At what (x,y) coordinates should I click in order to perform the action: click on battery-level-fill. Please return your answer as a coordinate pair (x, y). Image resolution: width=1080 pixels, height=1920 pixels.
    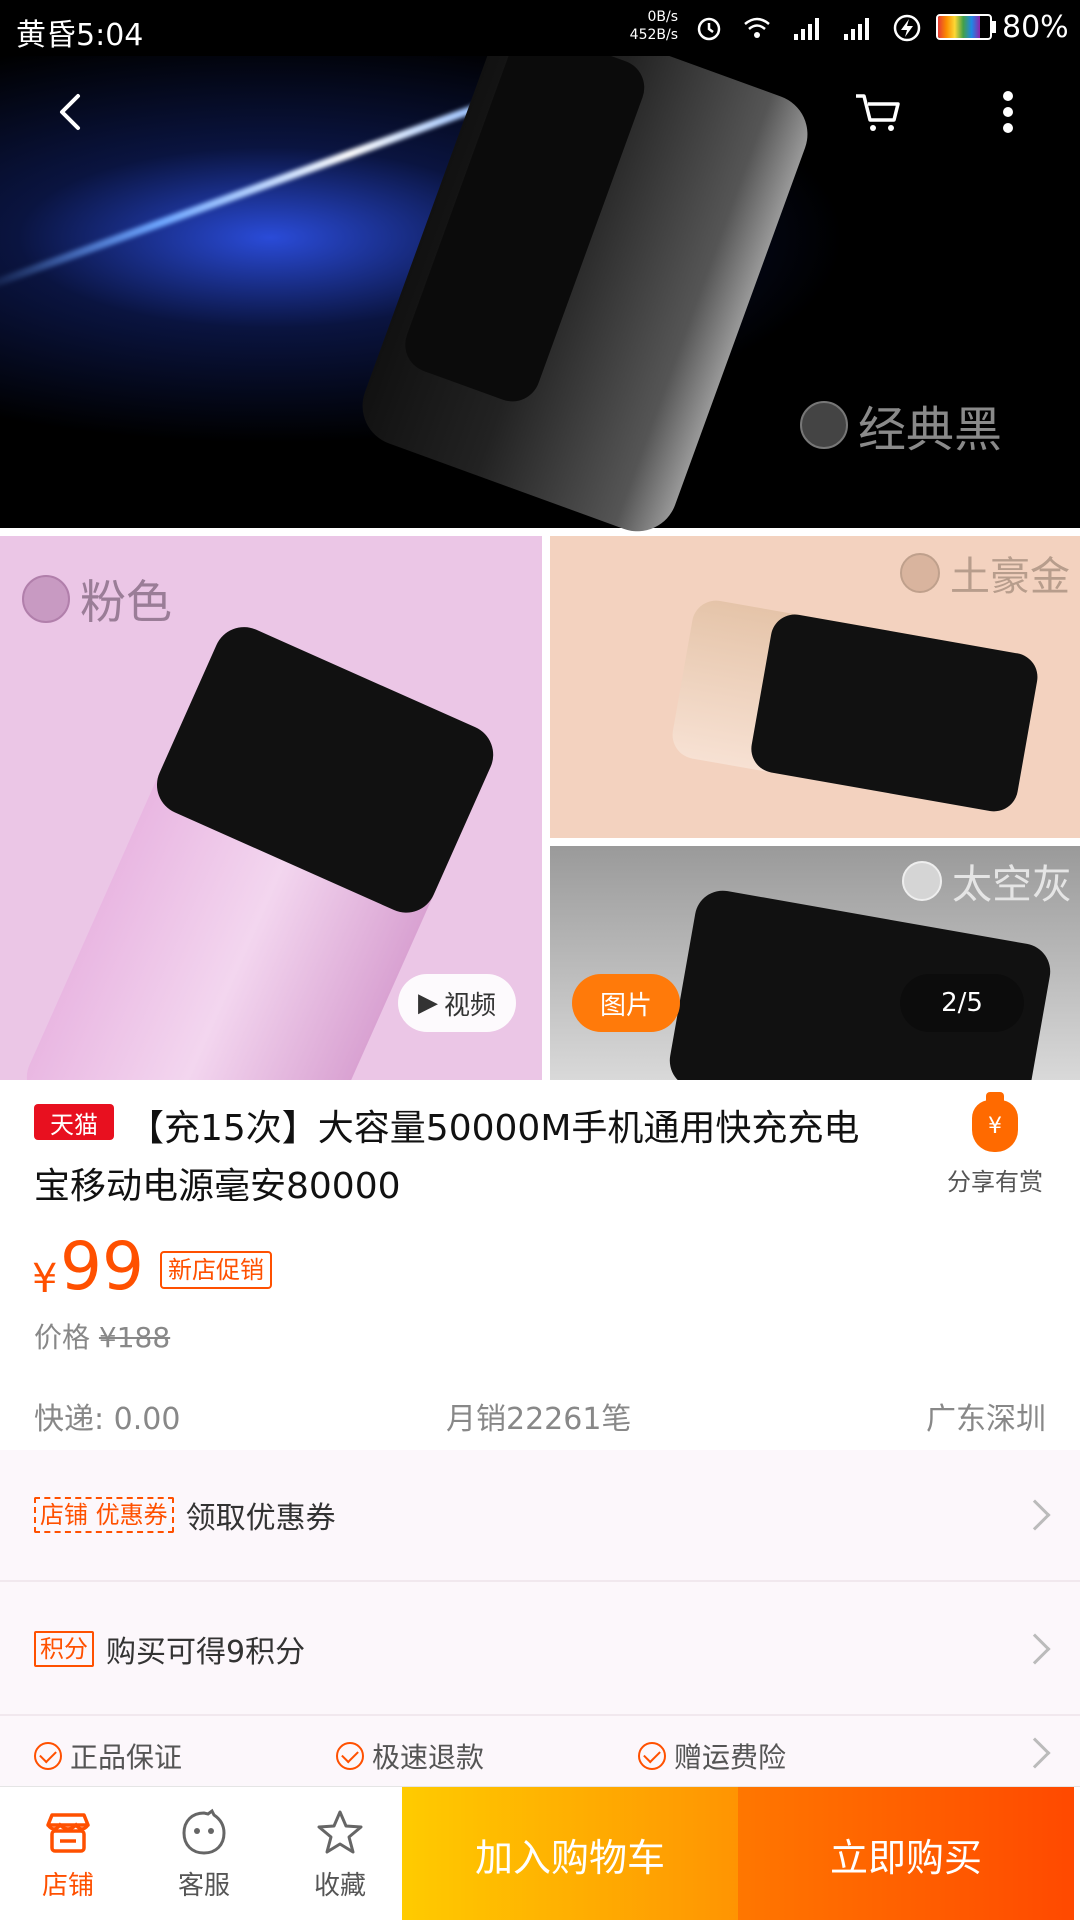
    Looking at the image, I should click on (959, 27).